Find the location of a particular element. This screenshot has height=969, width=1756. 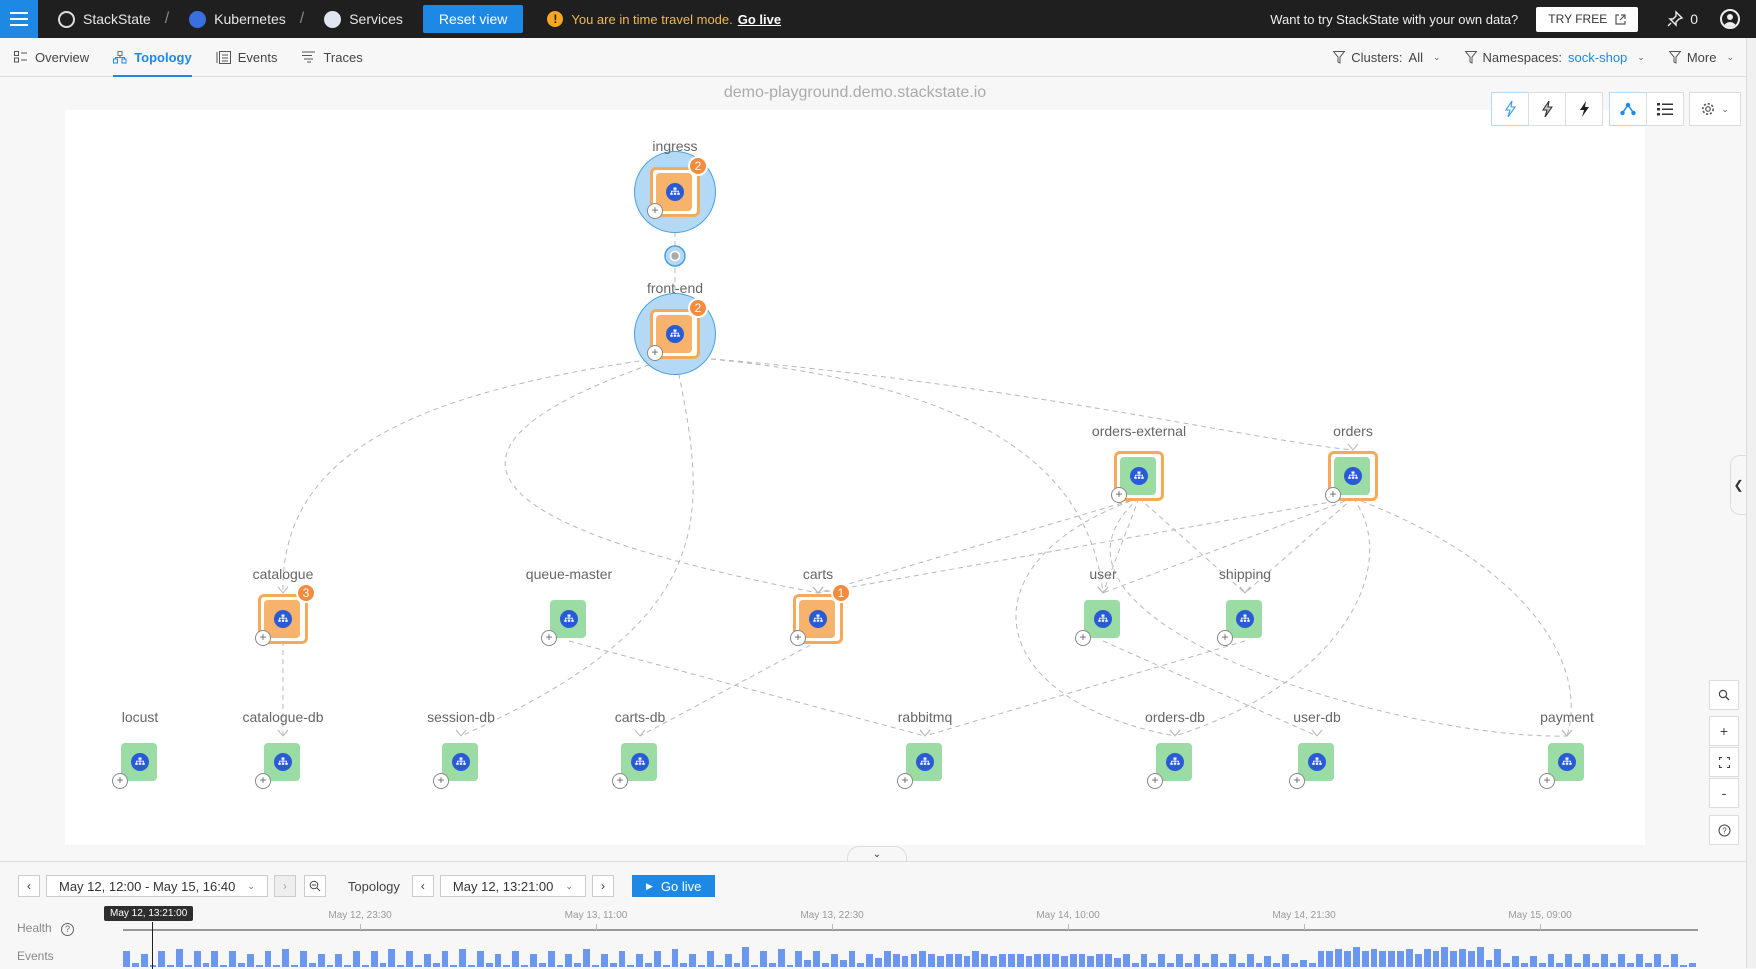

time-select: May 12, 13:21:00 ⌄ is located at coordinates (512, 886).